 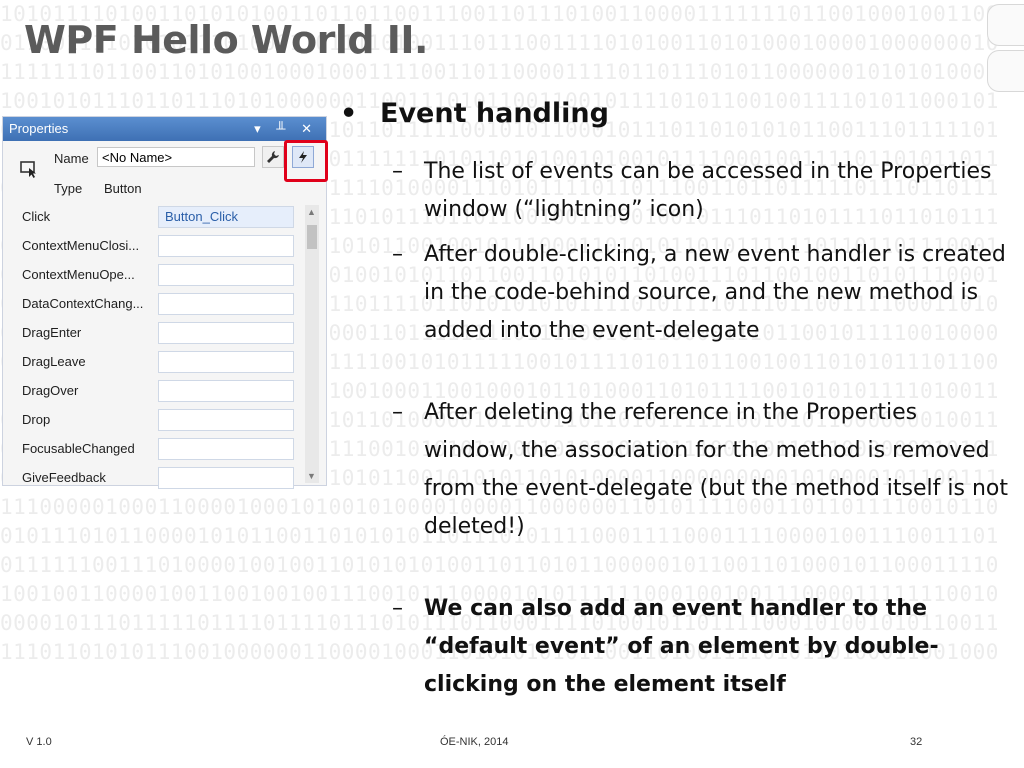 I want to click on scroll-up-icon: ▲, so click(x=311, y=212).